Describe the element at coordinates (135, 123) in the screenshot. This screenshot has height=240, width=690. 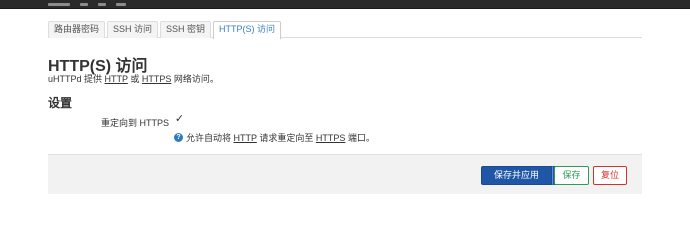
I see `redirect-https-label: 重定向到 HTTPS` at that location.